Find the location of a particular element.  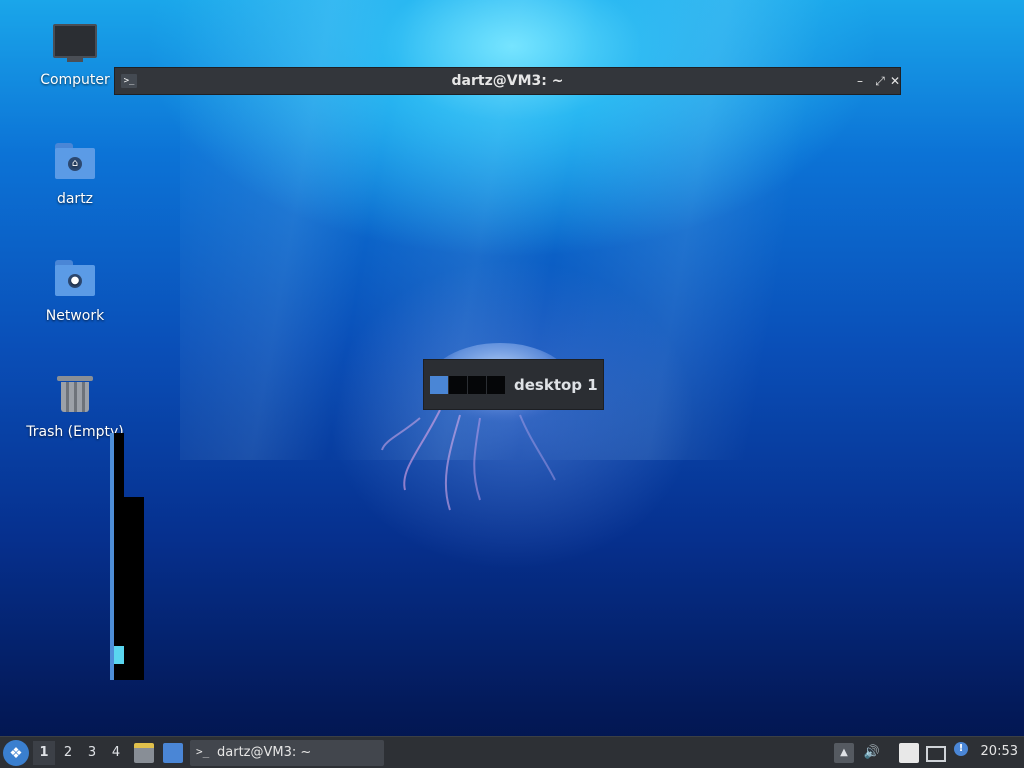

window-title: dartz@VM3: ~ is located at coordinates (507, 81).